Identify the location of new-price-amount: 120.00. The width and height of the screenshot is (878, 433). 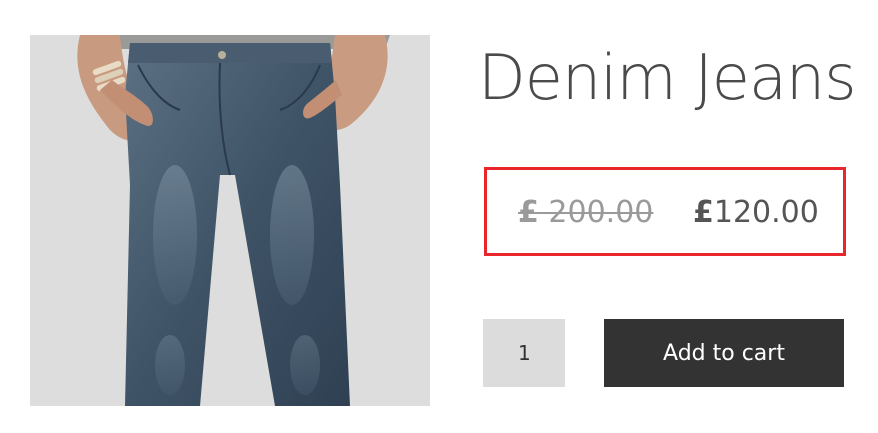
(766, 212).